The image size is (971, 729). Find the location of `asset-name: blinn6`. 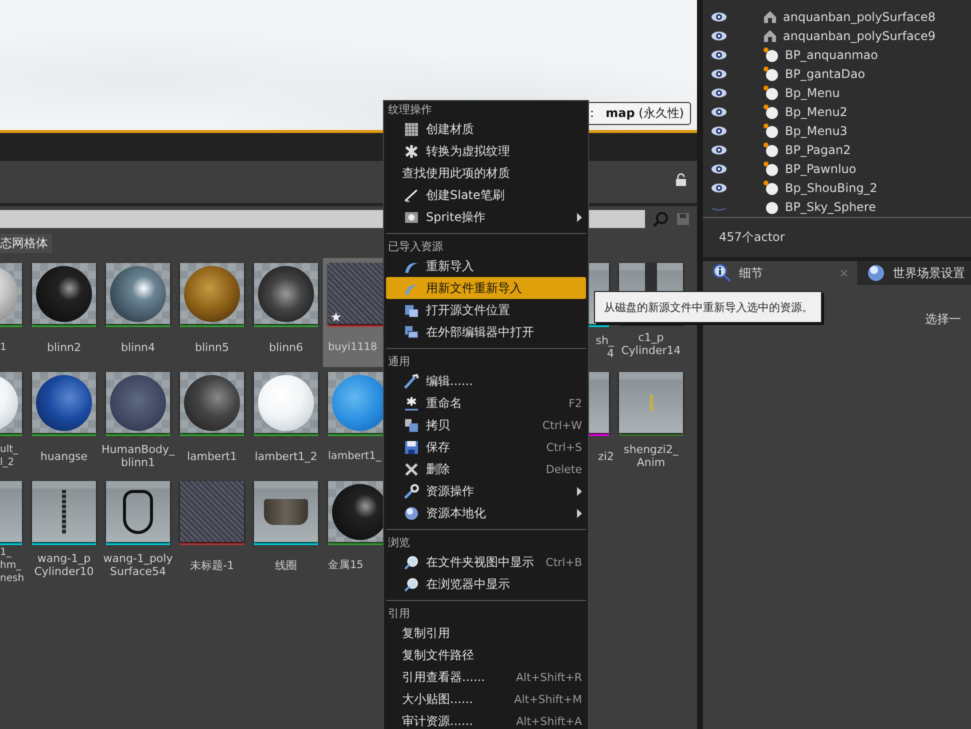

asset-name: blinn6 is located at coordinates (286, 347).